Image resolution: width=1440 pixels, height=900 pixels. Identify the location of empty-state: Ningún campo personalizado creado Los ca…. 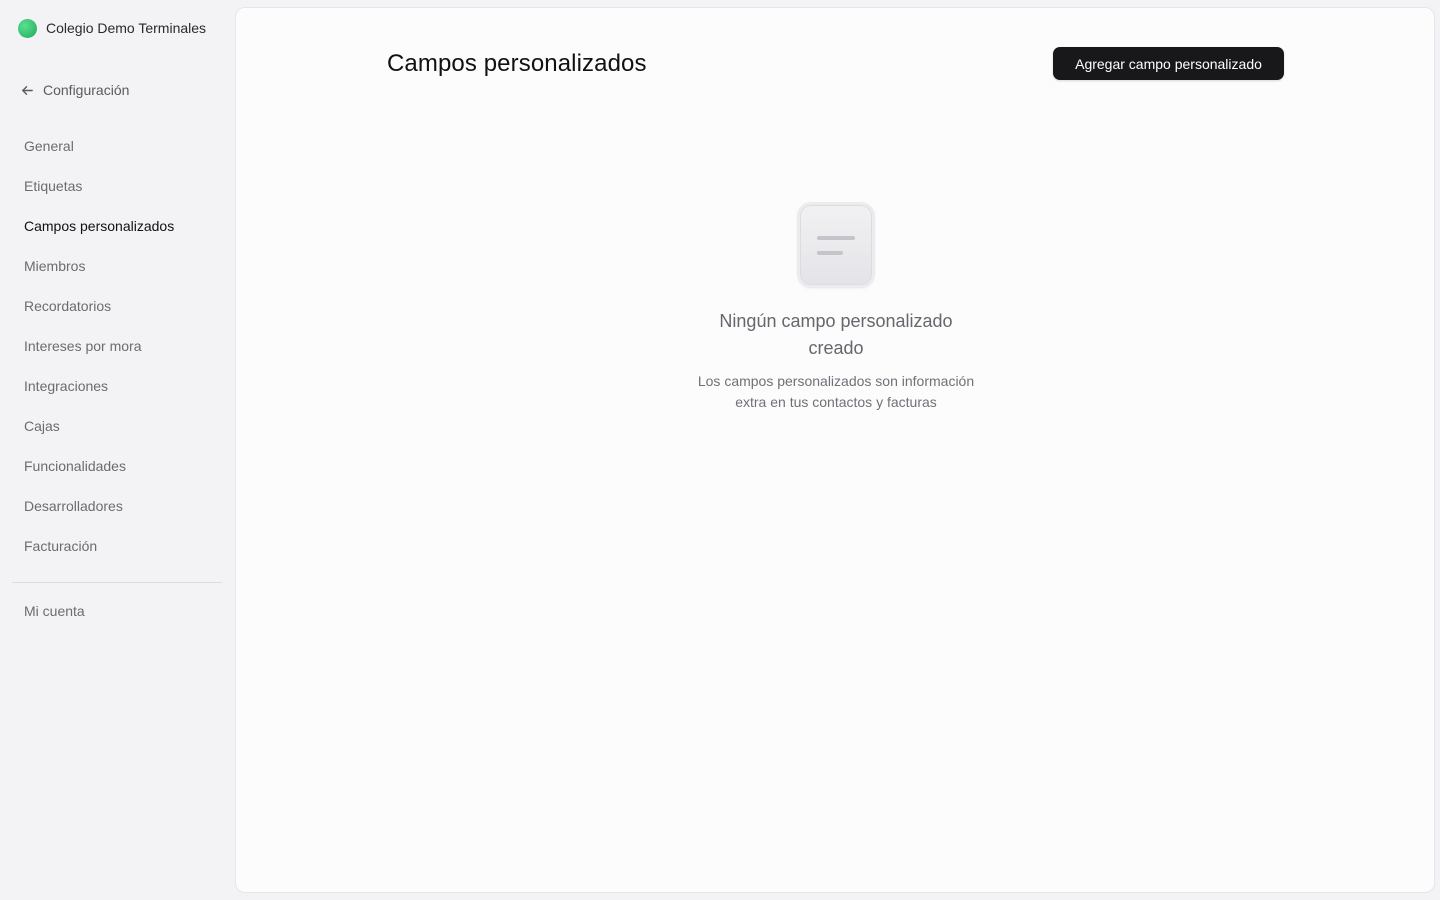
(836, 307).